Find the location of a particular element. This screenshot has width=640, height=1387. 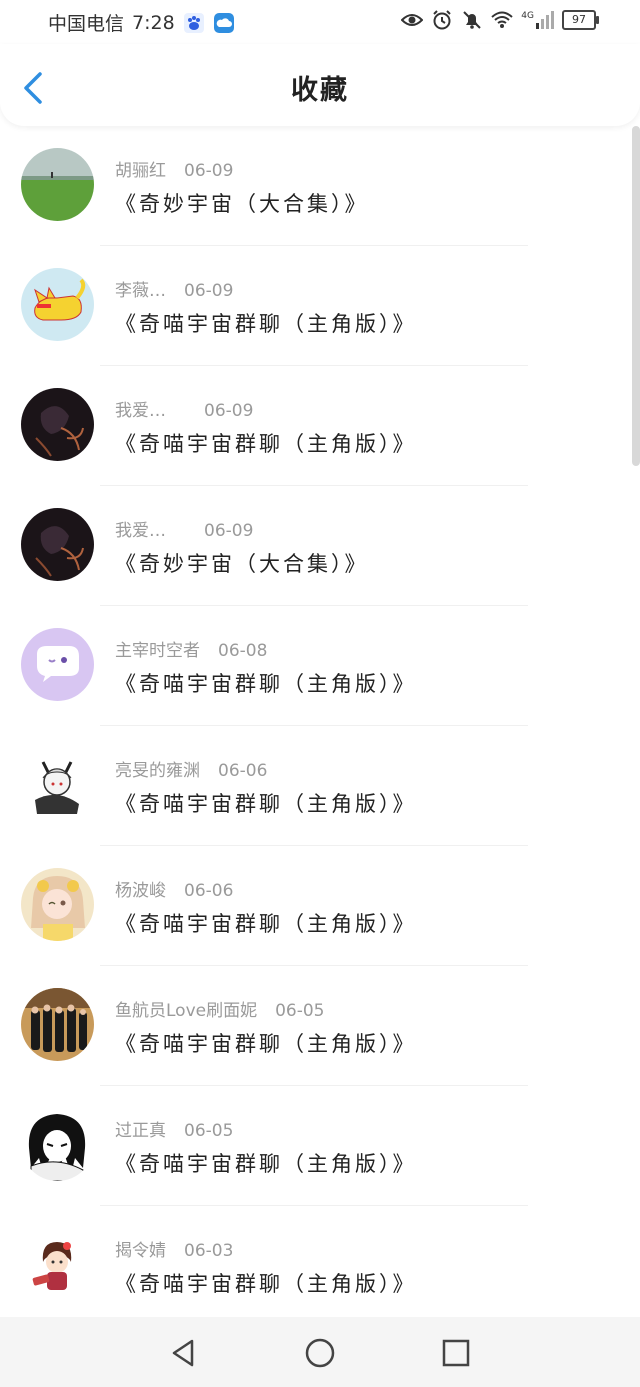

item-meta: 李薇… 06-09 is located at coordinates (174, 288).